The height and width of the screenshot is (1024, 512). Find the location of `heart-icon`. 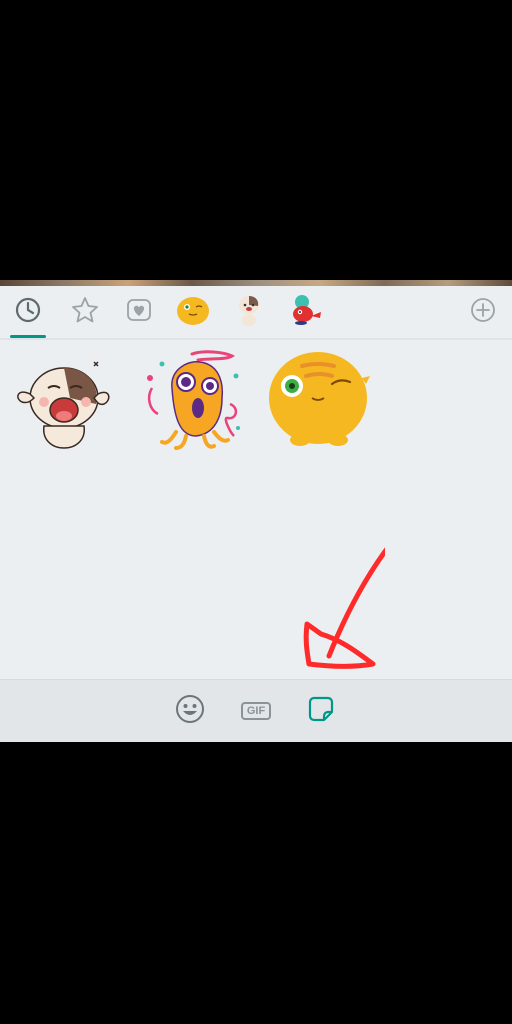

heart-icon is located at coordinates (139, 312).